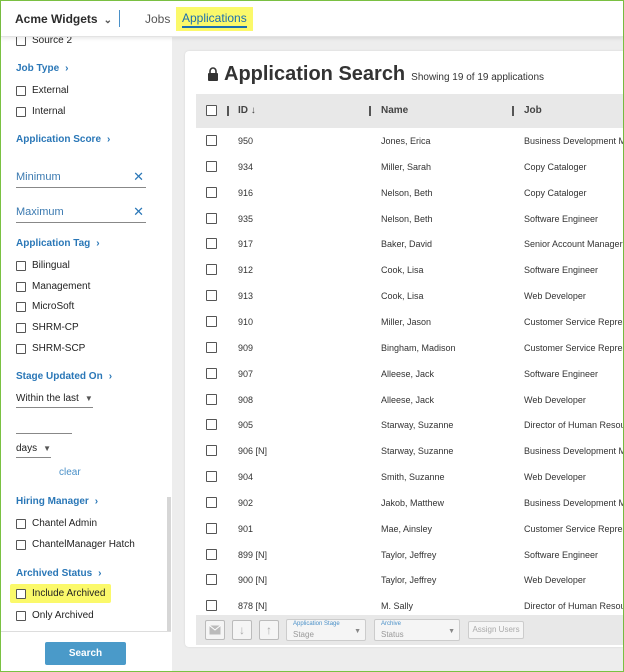 The height and width of the screenshot is (672, 624). What do you see at coordinates (245, 141) in the screenshot?
I see `cell-id: 950` at bounding box center [245, 141].